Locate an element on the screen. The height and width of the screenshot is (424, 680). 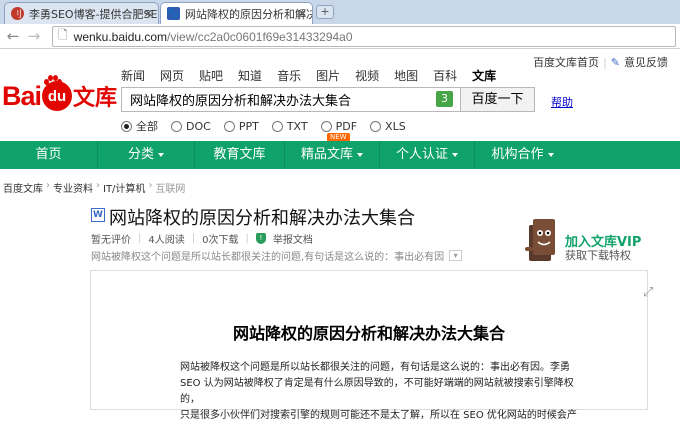
browser-tab-2: 🐾 网站降权的原因分析和解决... ✕ is located at coordinates (236, 13).